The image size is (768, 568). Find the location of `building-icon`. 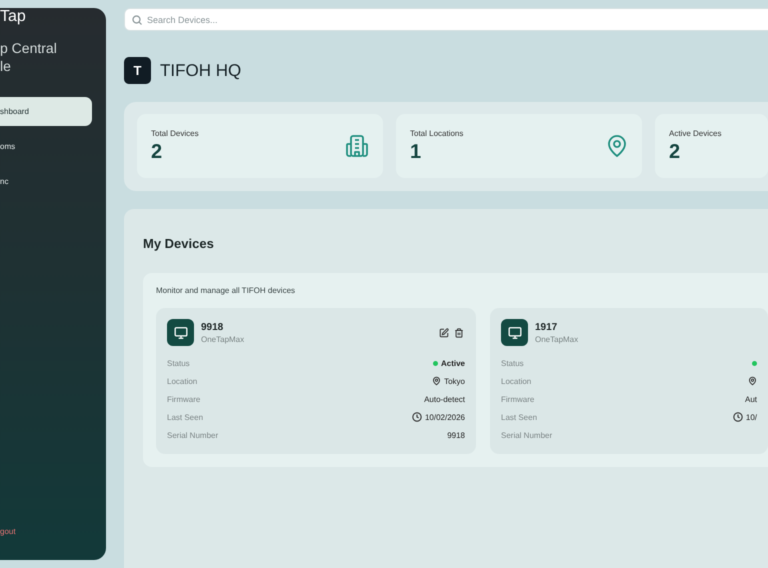

building-icon is located at coordinates (357, 146).